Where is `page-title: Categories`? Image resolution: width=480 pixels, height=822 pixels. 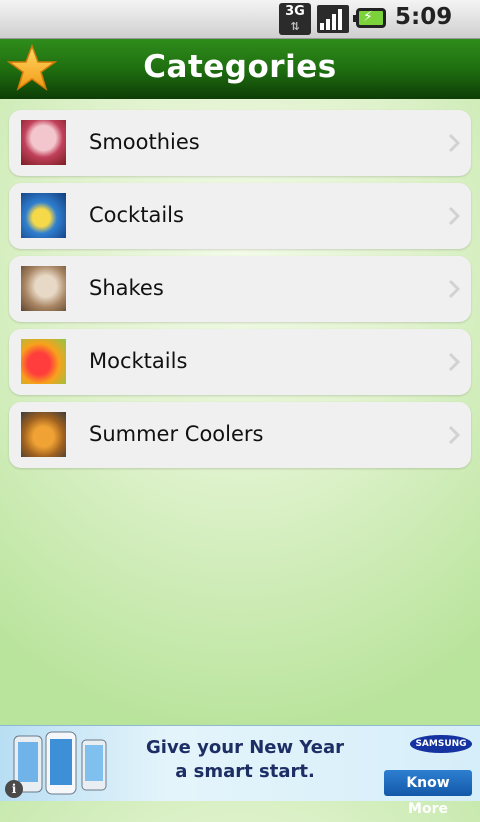 page-title: Categories is located at coordinates (240, 67).